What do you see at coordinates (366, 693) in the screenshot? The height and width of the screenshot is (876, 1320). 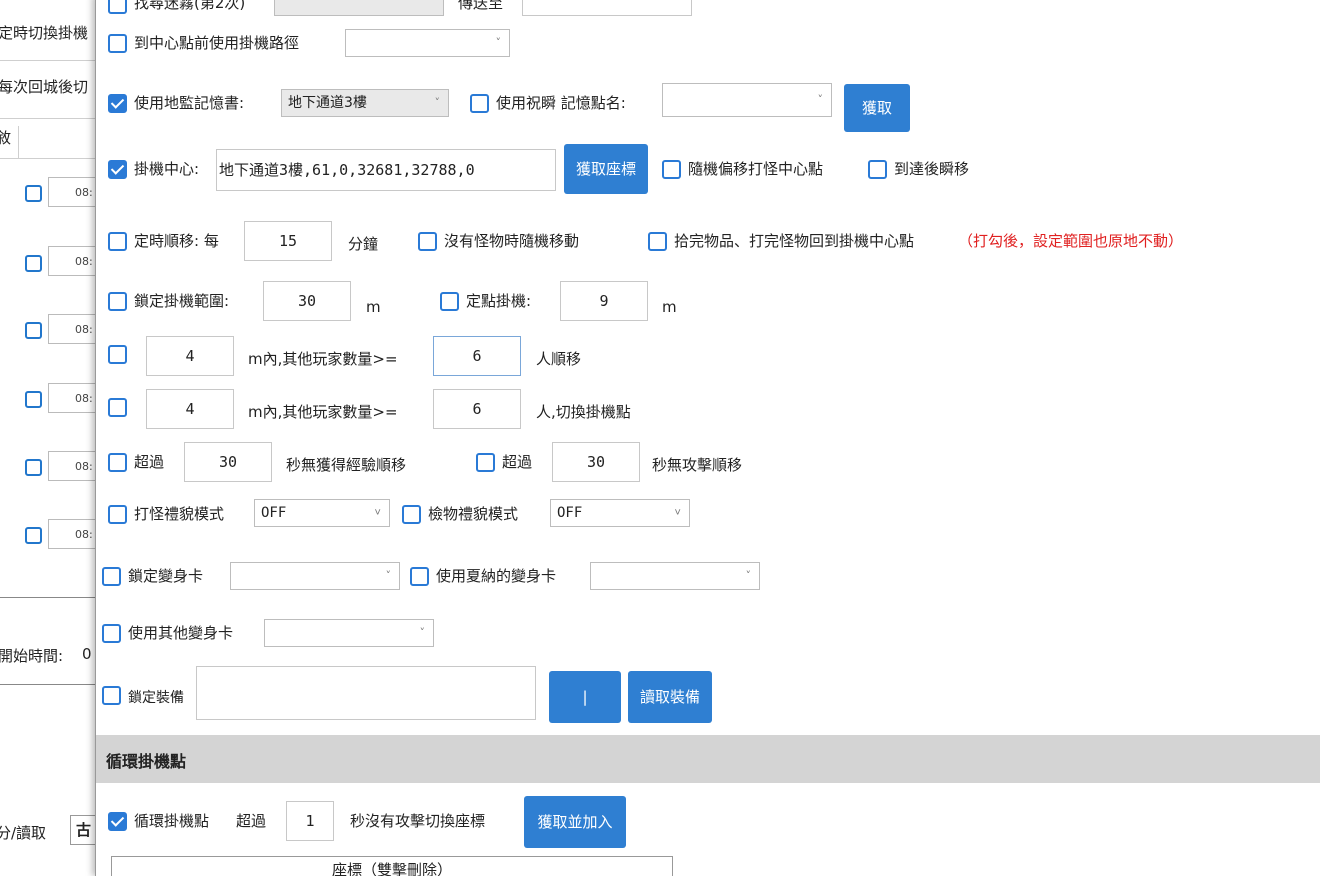 I see `lock-equipment-input` at bounding box center [366, 693].